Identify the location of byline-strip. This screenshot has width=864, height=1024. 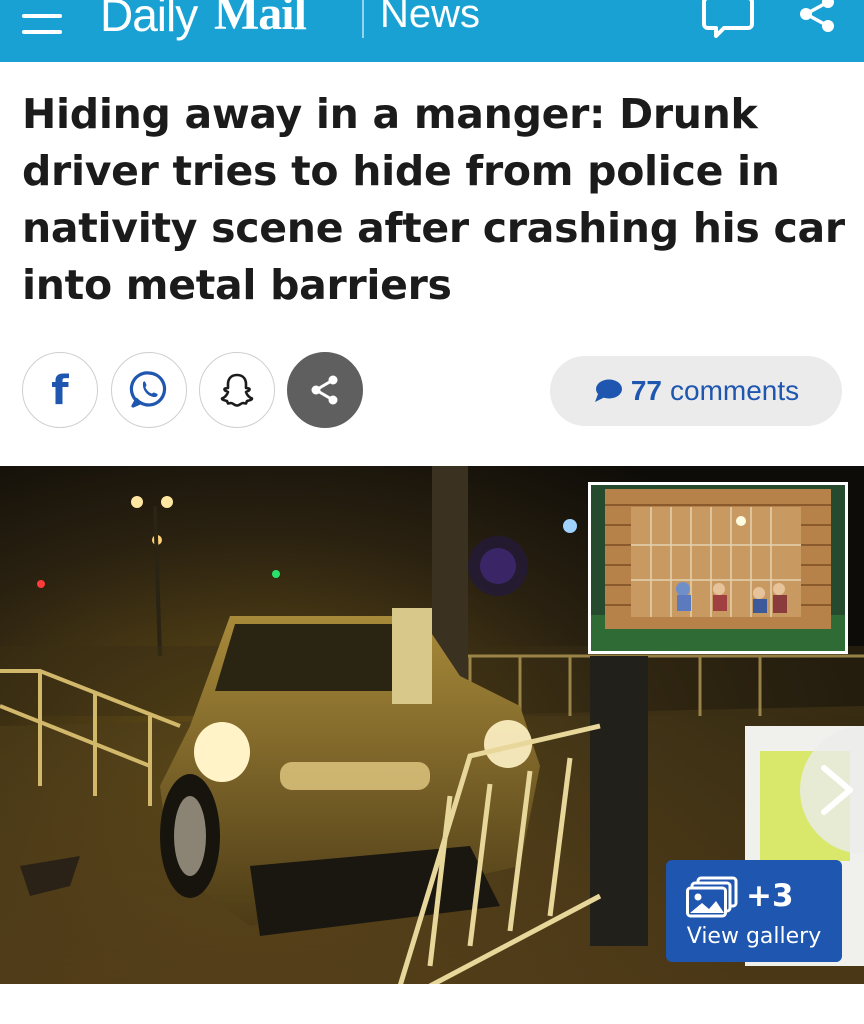
(432, 1014).